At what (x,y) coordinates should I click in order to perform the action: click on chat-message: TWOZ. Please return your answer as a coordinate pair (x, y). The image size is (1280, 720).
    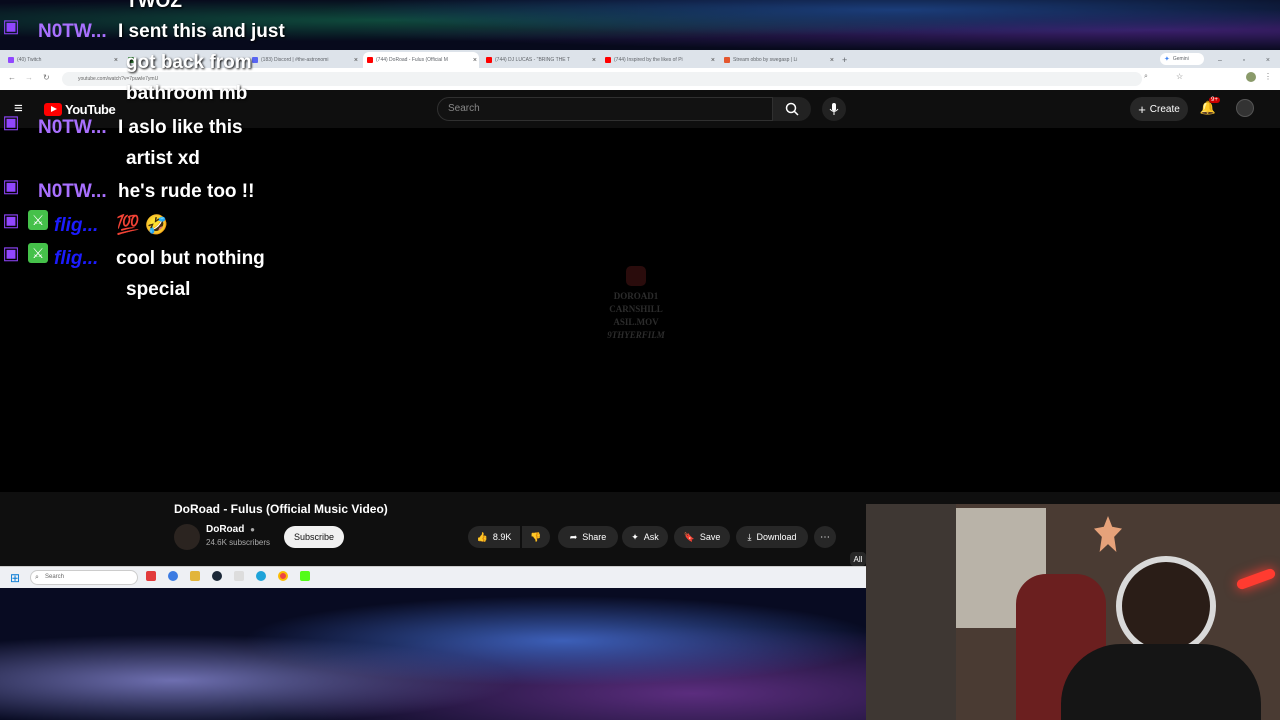
    Looking at the image, I should click on (154, 8).